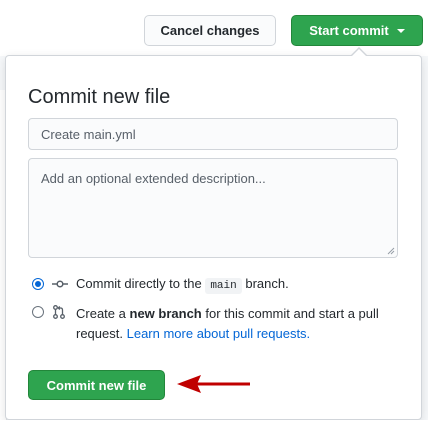  I want to click on annotation-arrow-icon, so click(213, 384).